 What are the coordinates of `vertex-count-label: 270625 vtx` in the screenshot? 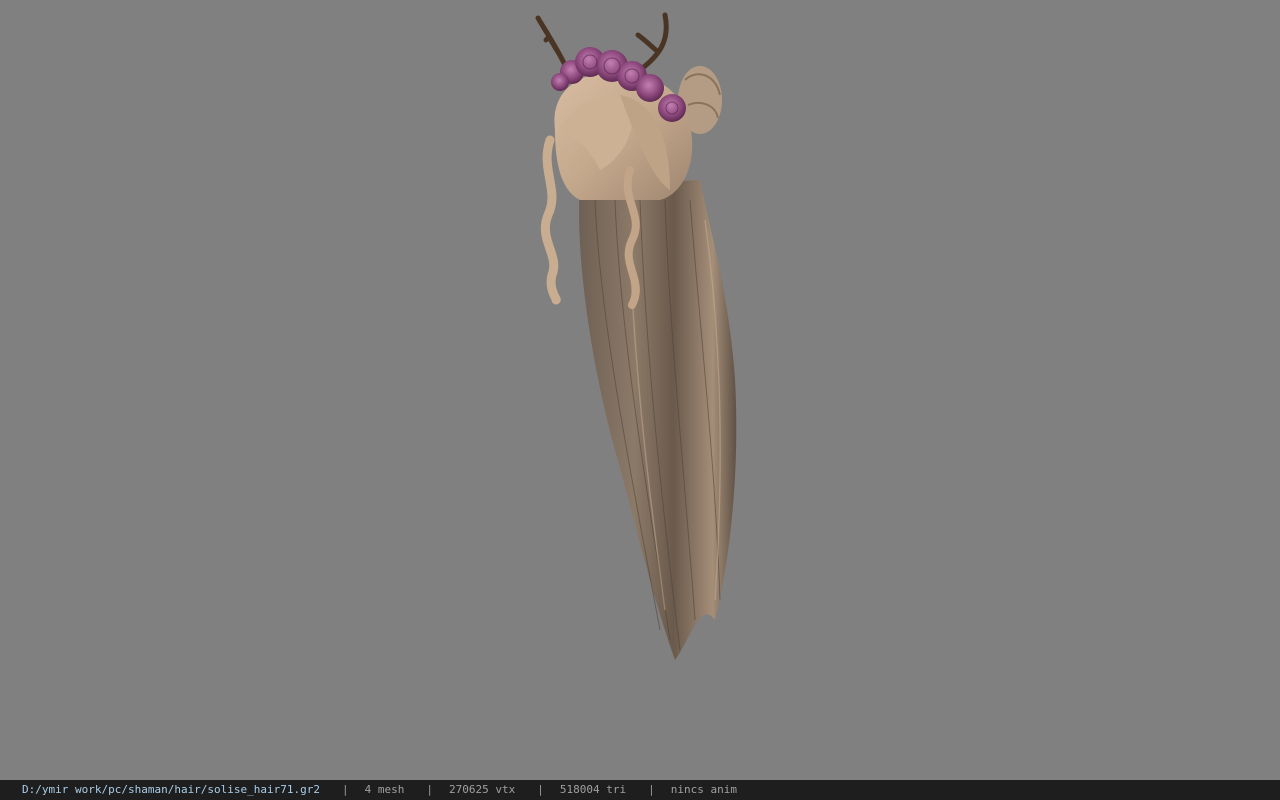 It's located at (482, 789).